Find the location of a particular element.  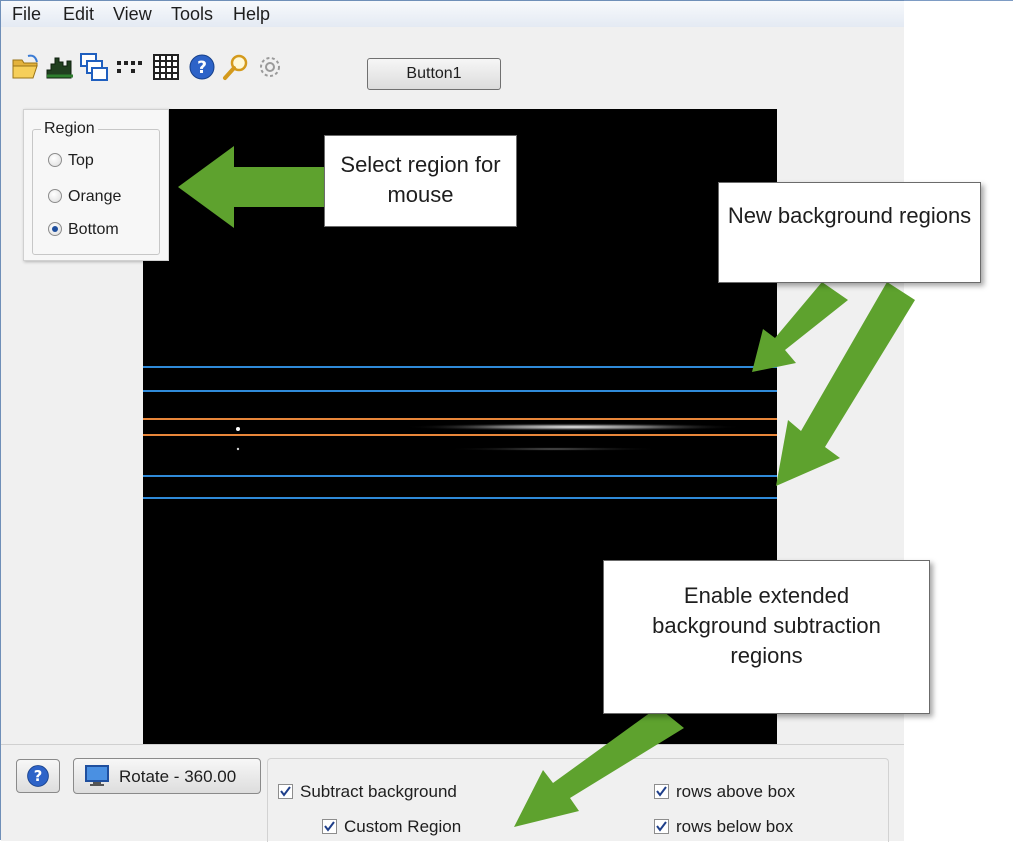

arrow-to-custom-region is located at coordinates (599, 767).